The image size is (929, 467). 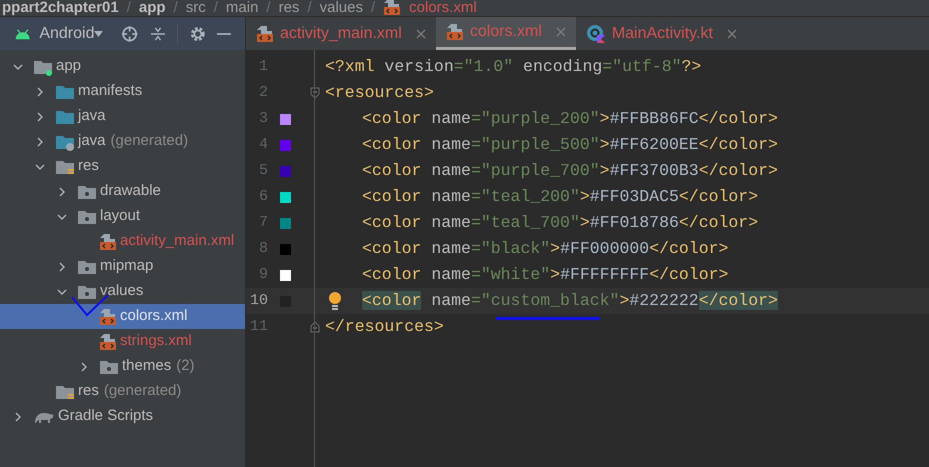 I want to click on tree-item-label: activity_main.xml, so click(x=177, y=241).